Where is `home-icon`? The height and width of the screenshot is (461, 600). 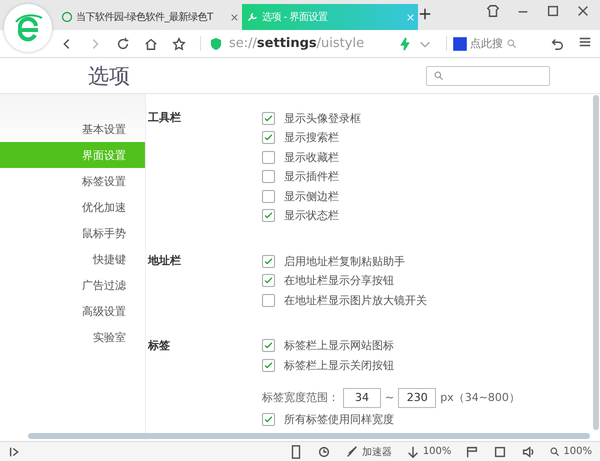 home-icon is located at coordinates (151, 43).